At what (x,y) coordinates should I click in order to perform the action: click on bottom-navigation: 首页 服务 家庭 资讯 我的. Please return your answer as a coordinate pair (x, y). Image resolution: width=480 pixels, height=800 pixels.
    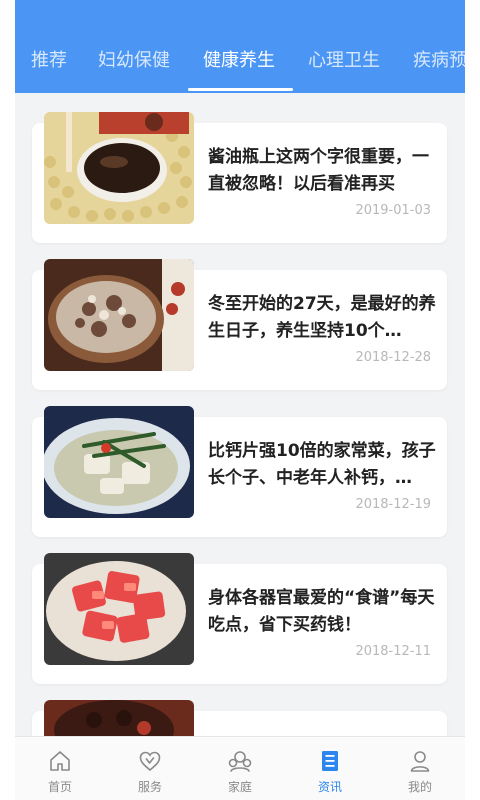
    Looking at the image, I should click on (240, 768).